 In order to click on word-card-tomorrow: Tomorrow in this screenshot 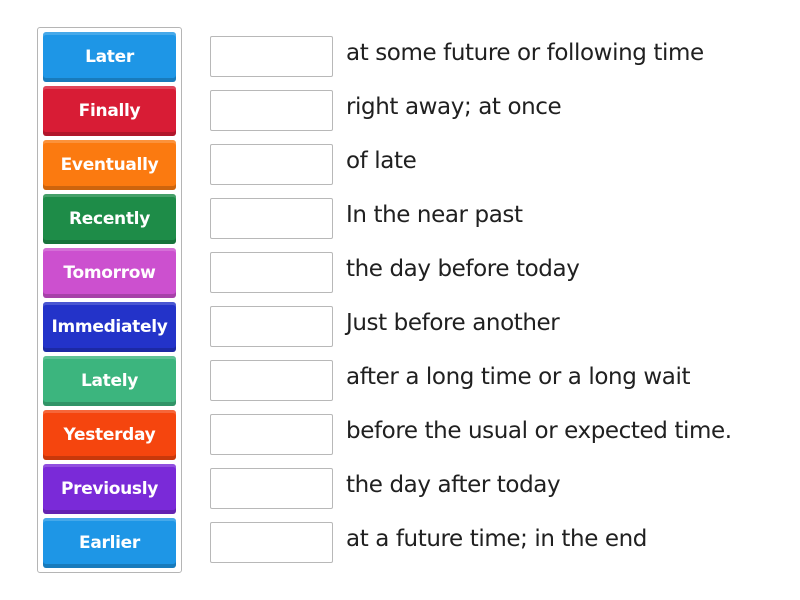, I will do `click(109, 273)`.